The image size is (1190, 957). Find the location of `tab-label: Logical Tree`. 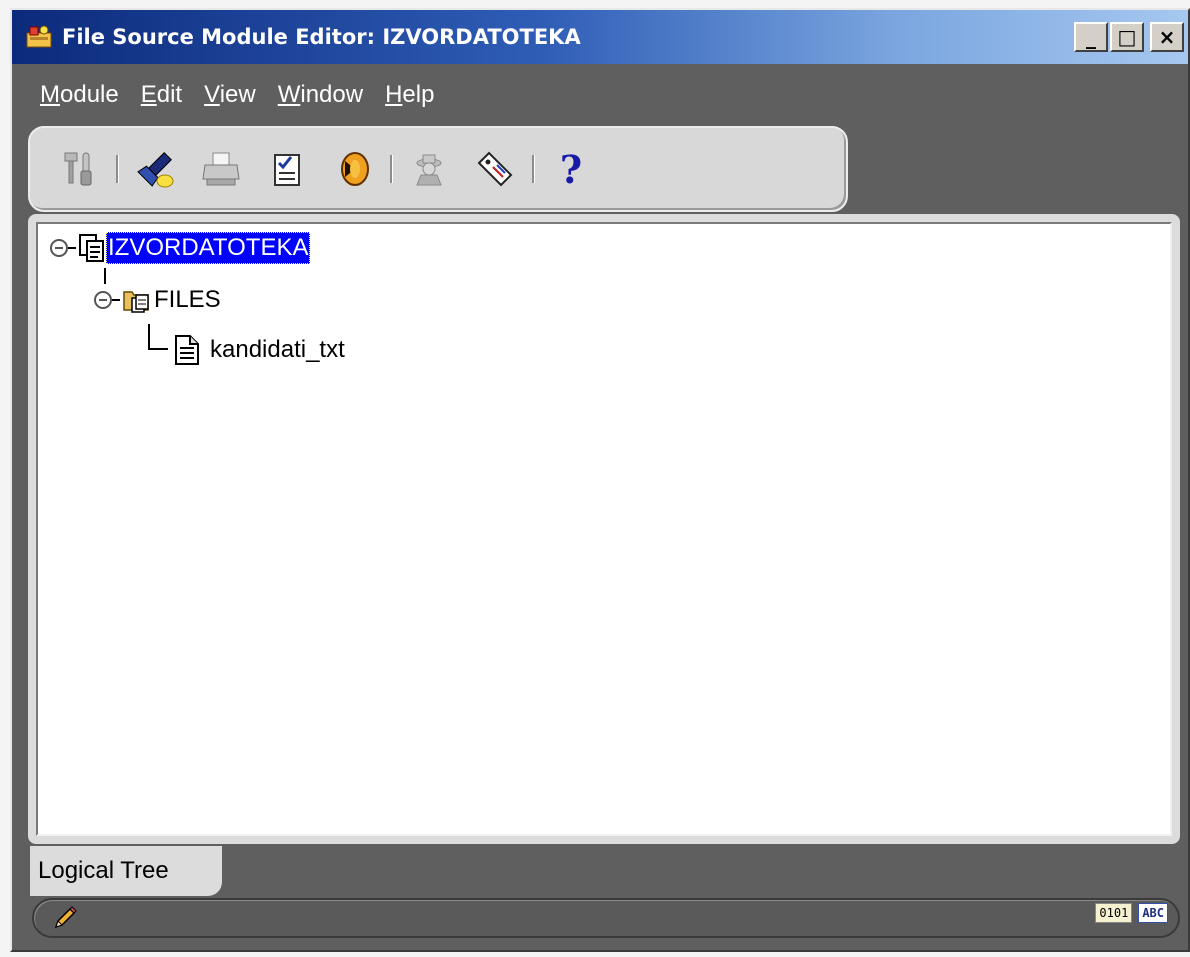

tab-label: Logical Tree is located at coordinates (103, 870).